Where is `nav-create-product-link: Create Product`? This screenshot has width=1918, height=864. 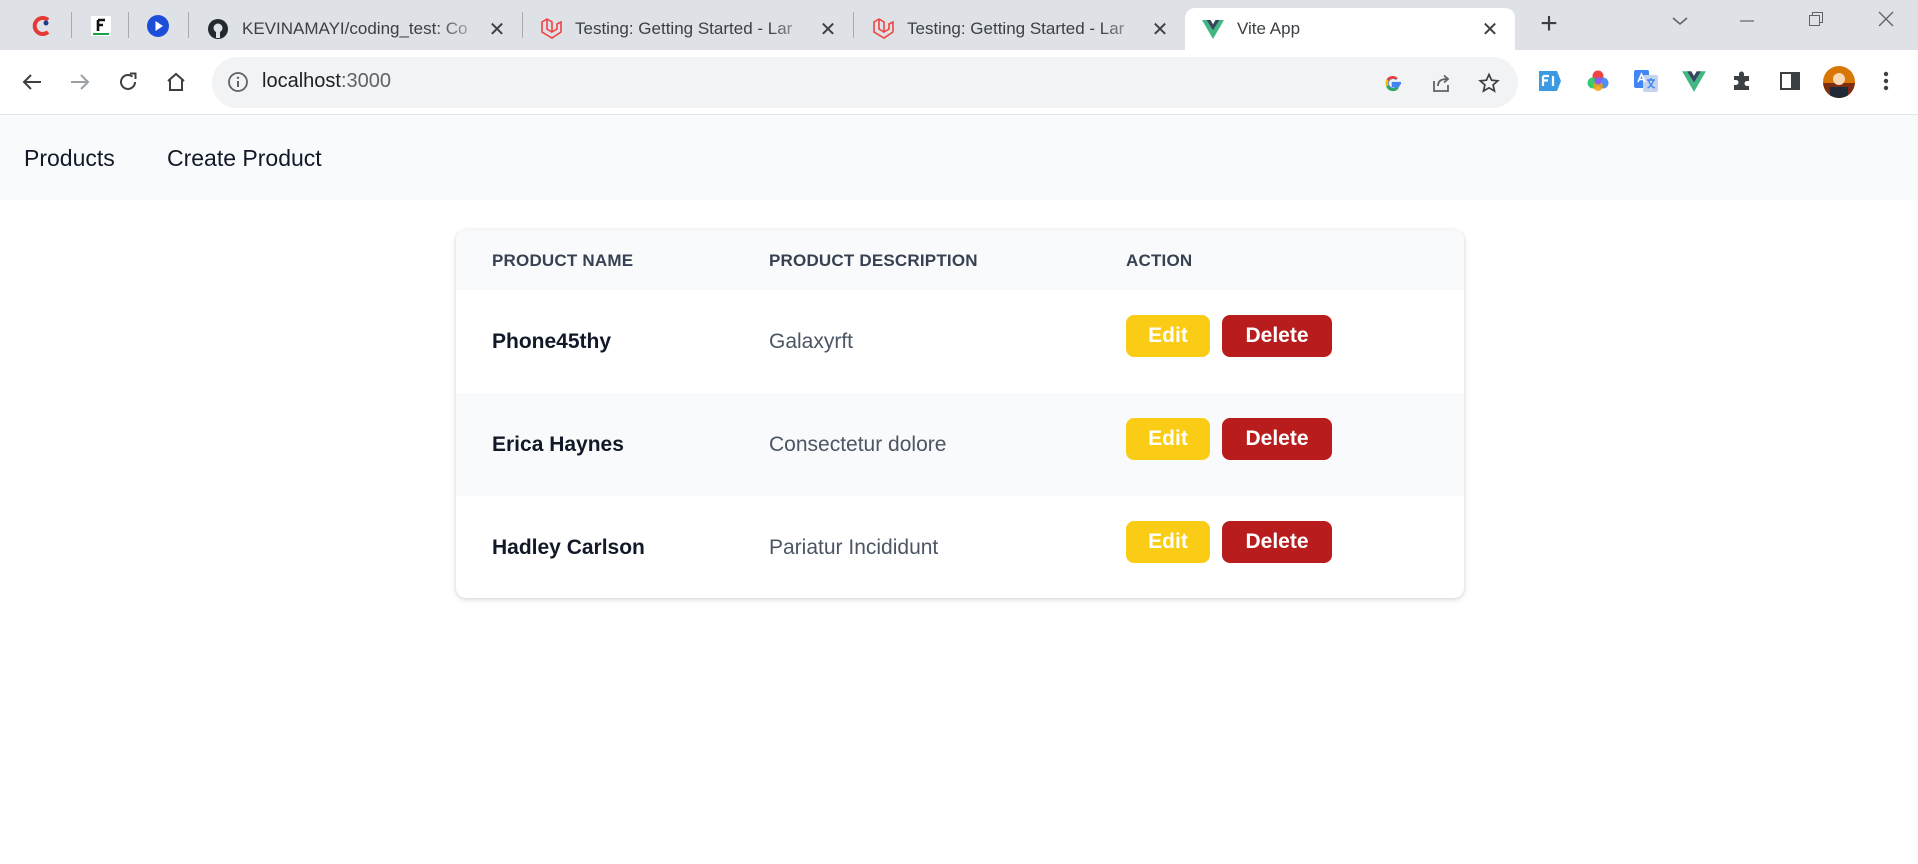
nav-create-product-link: Create Product is located at coordinates (244, 158).